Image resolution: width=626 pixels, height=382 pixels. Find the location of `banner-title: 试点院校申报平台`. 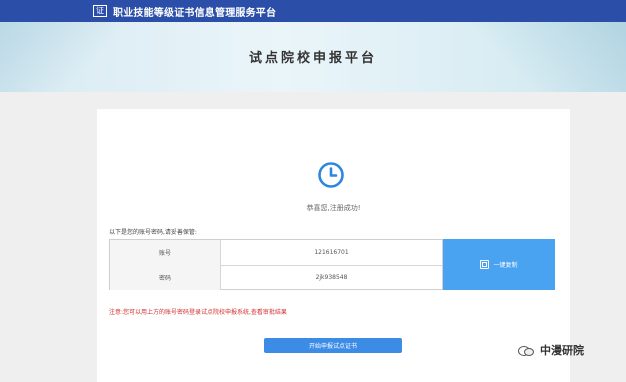

banner-title: 试点院校申报平台 is located at coordinates (312, 58).